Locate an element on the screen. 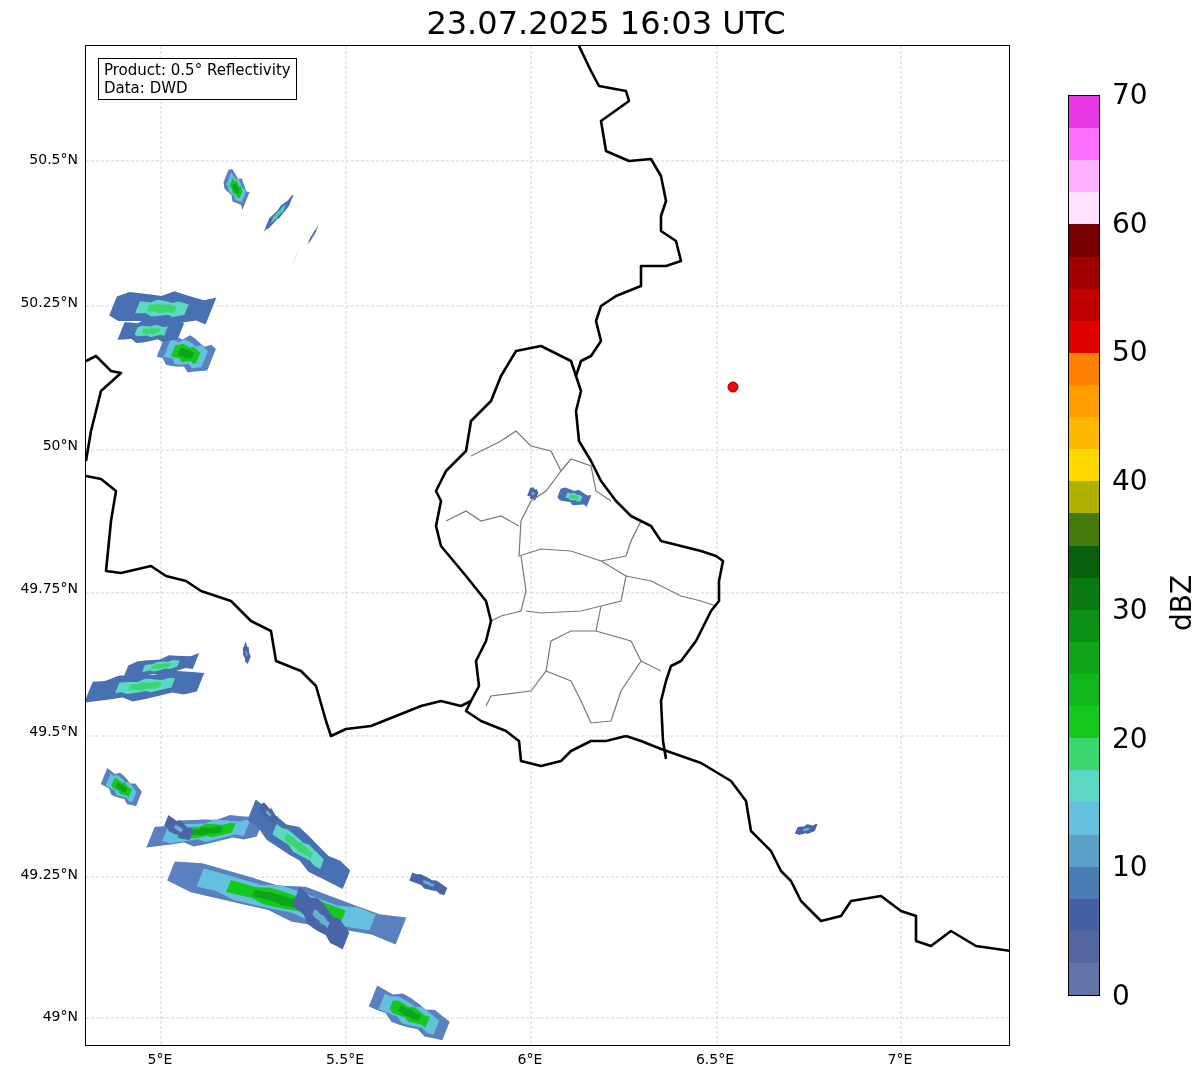 The height and width of the screenshot is (1081, 1202). latitude-label: 49°N is located at coordinates (60, 1016).